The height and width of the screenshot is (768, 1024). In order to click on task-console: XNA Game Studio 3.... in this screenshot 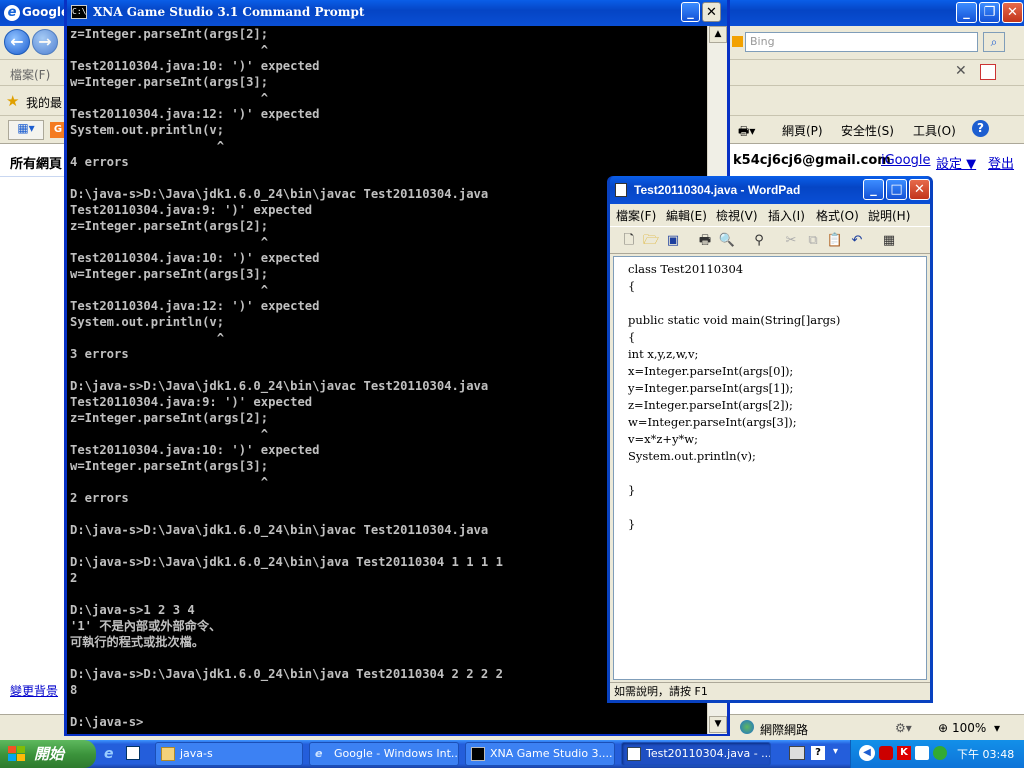, I will do `click(540, 754)`.